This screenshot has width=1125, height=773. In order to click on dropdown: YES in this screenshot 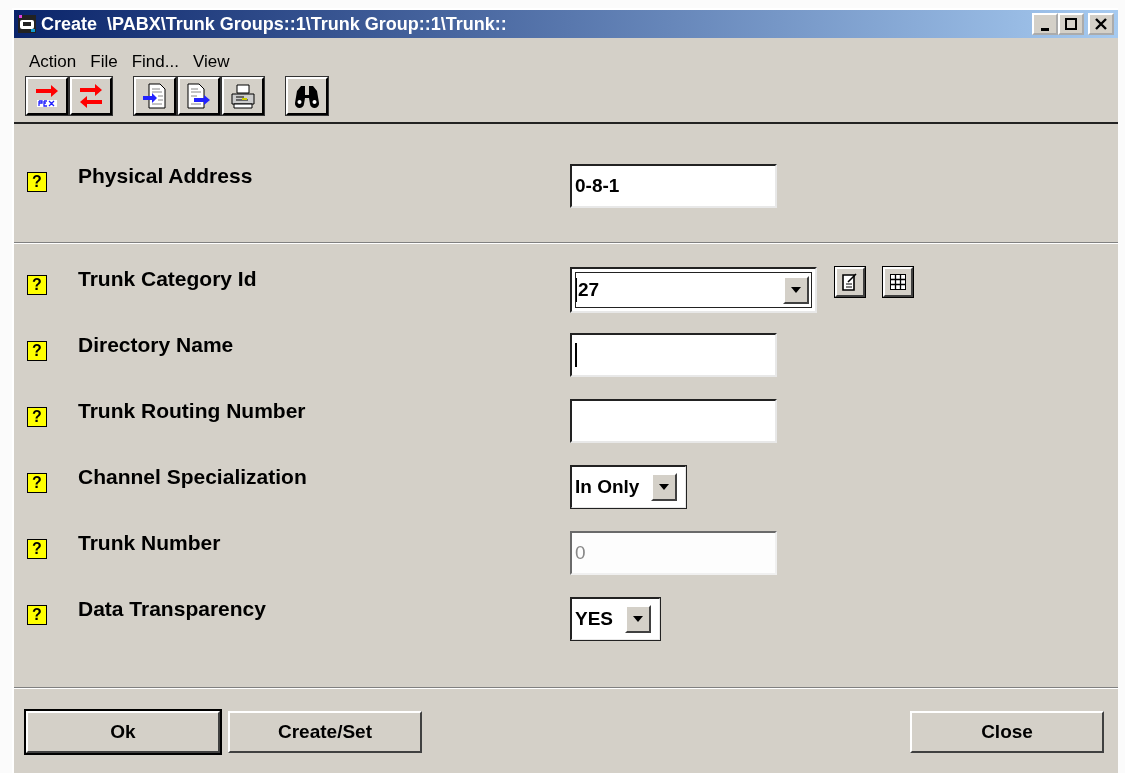, I will do `click(616, 619)`.